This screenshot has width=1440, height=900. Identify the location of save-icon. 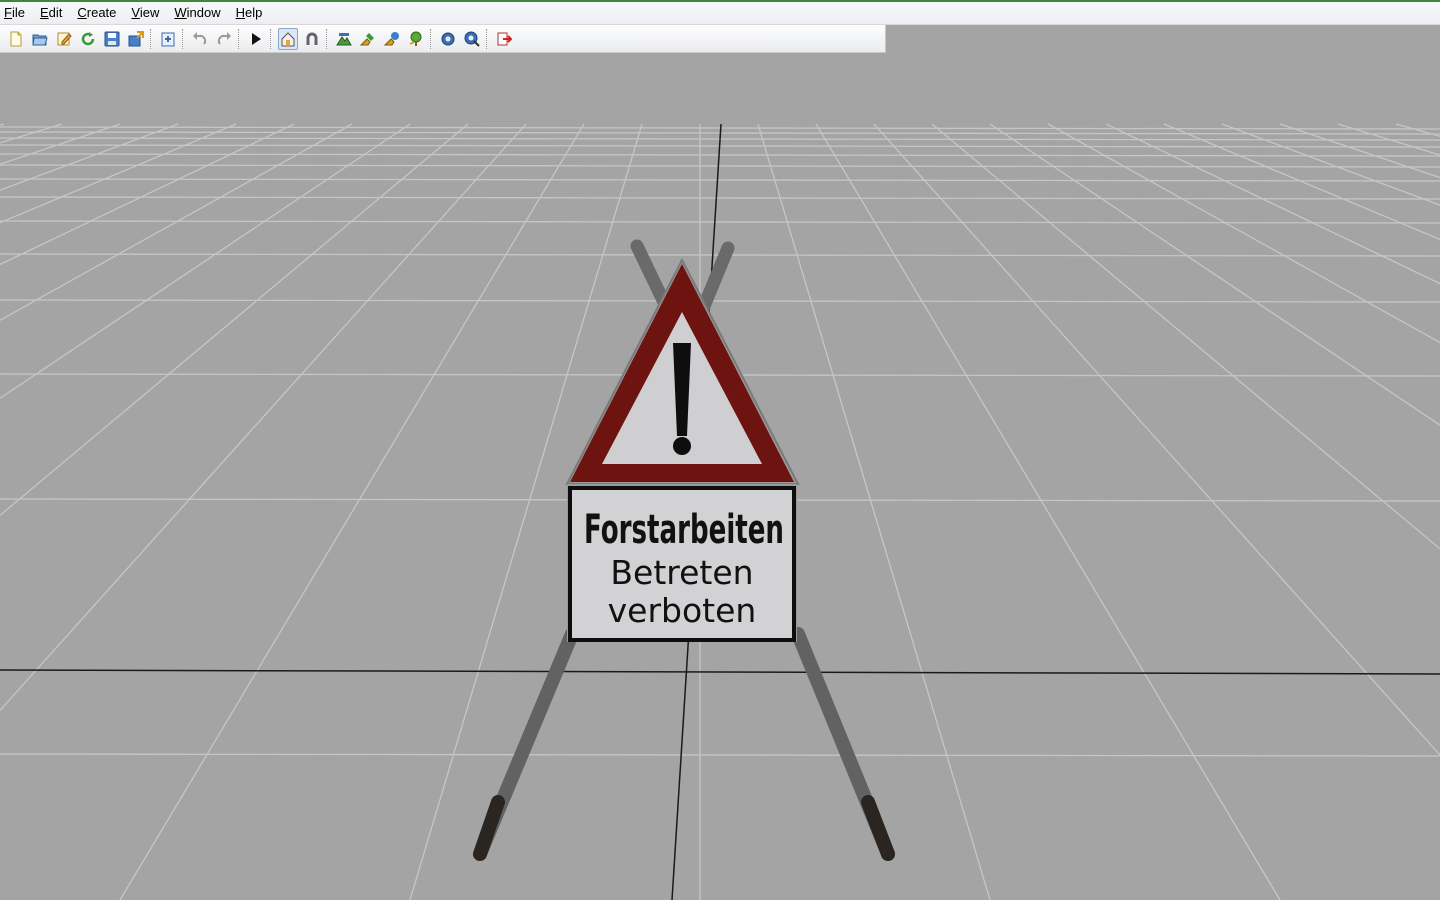
(112, 39).